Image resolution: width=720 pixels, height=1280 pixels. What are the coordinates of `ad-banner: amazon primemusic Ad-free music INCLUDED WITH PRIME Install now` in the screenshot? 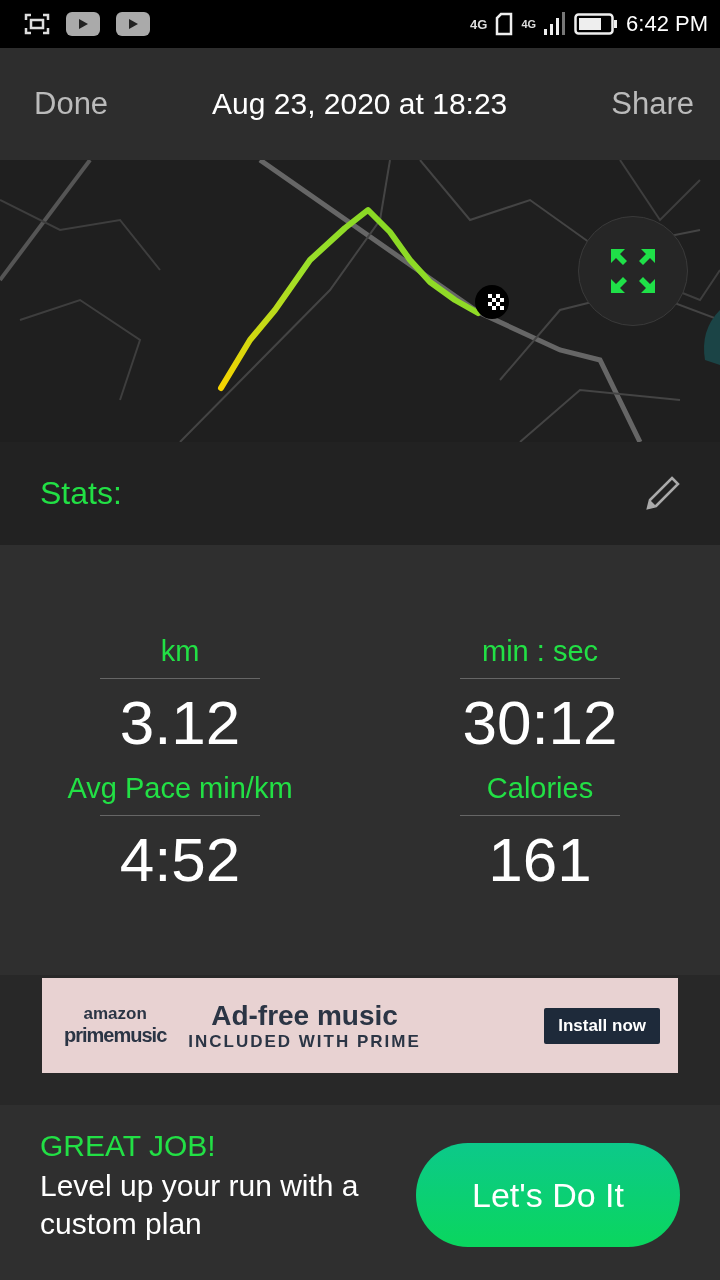 It's located at (360, 1025).